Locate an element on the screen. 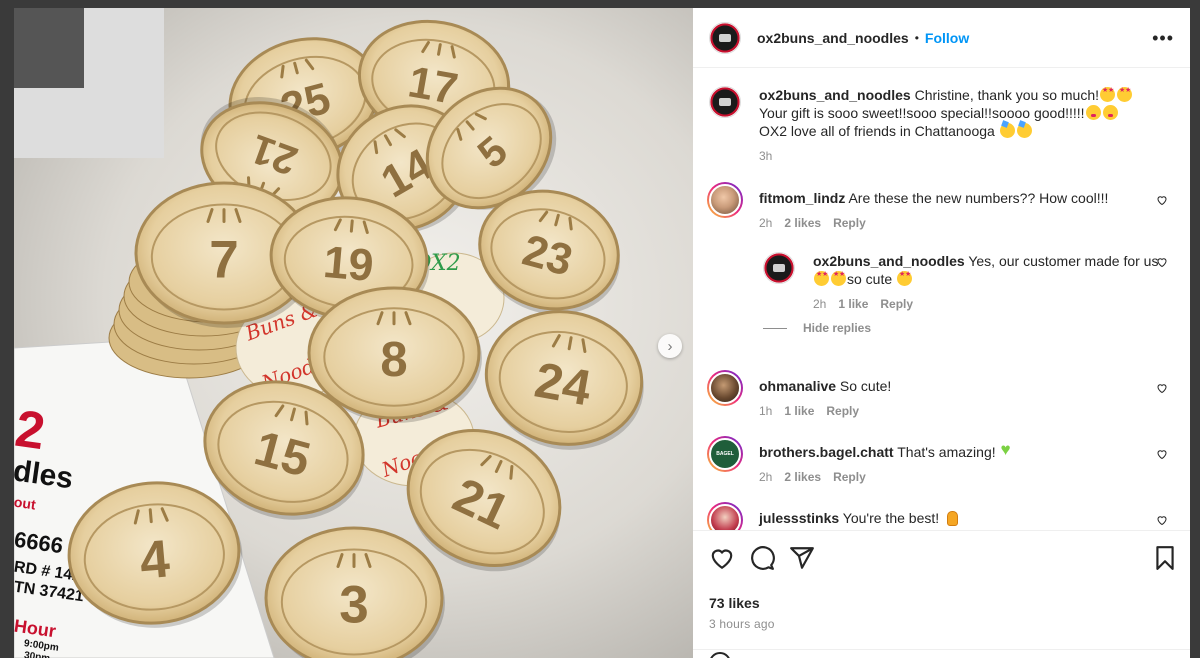 The image size is (1200, 658). comment-item: julessstinks You're the best! is located at coordinates (940, 516).